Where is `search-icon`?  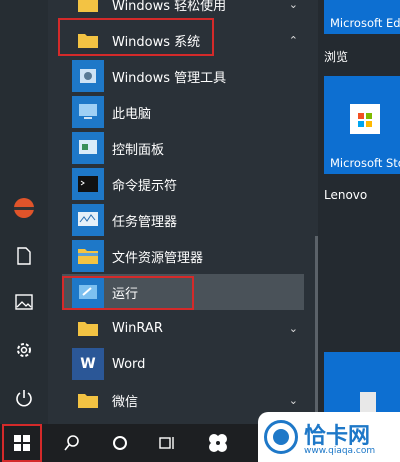
search-icon is located at coordinates (72, 443).